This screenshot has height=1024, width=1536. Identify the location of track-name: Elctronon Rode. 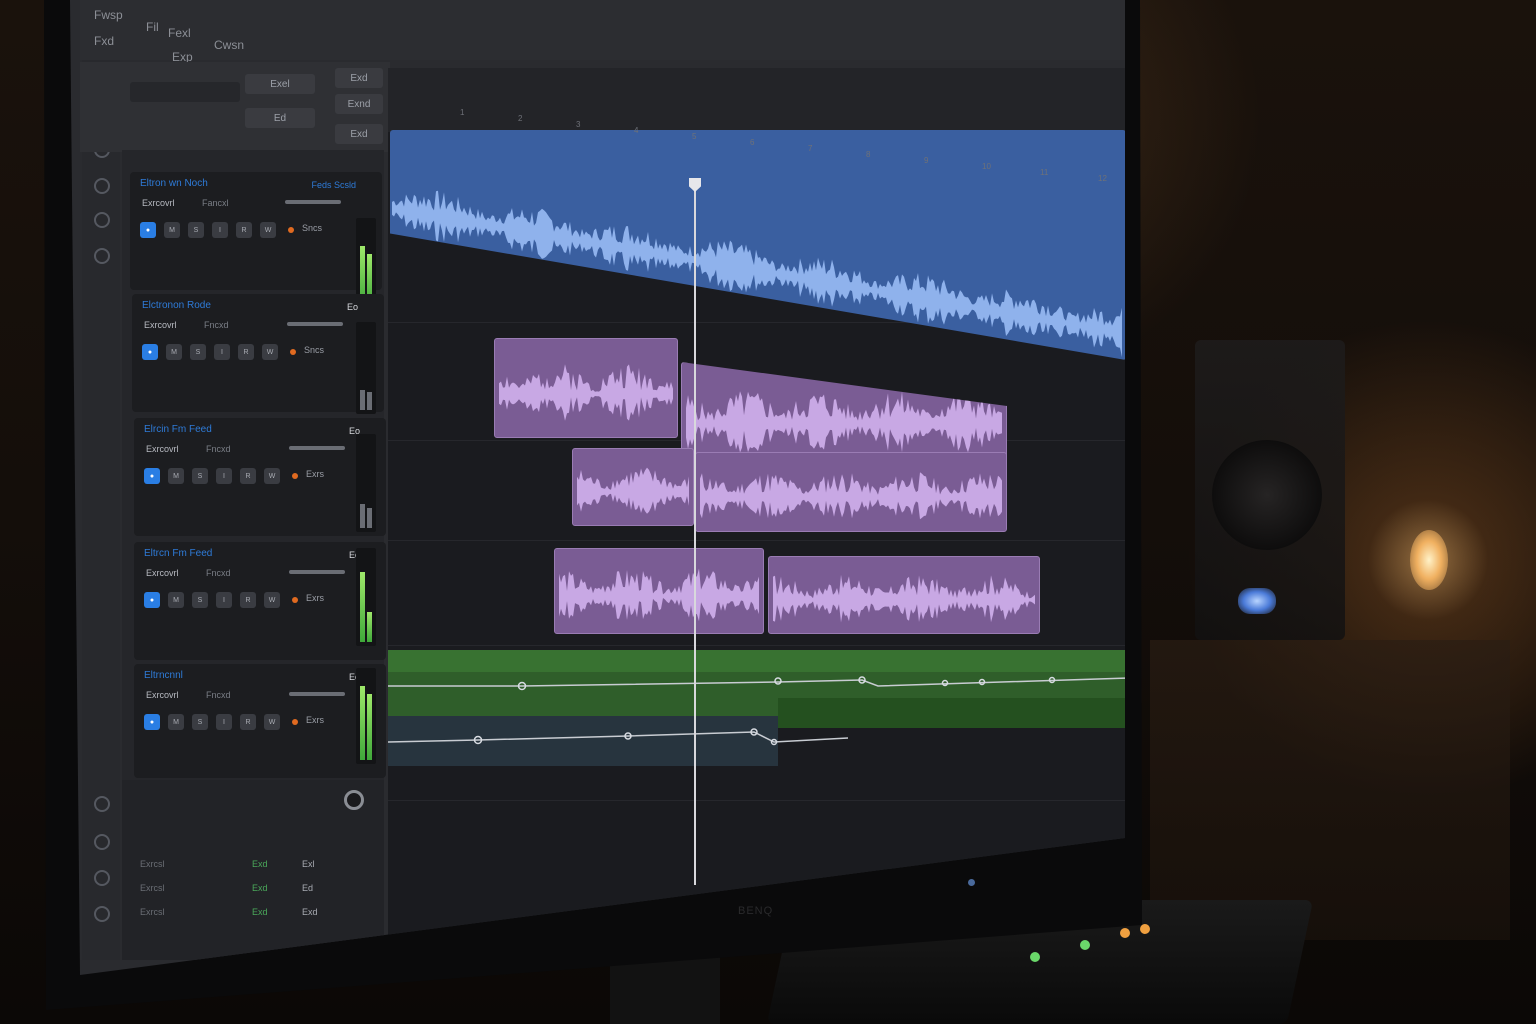
(176, 305).